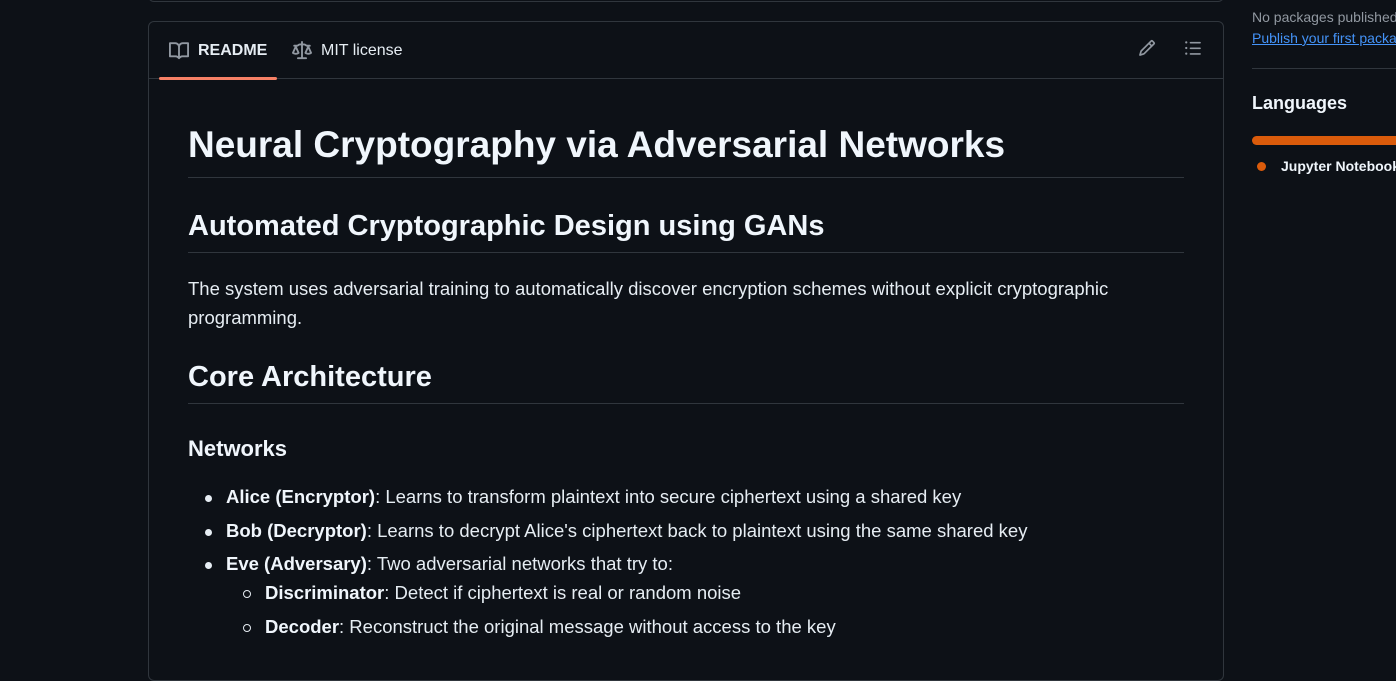 The image size is (1396, 681). Describe the element at coordinates (686, 1) in the screenshot. I see `about-box-edge` at that location.